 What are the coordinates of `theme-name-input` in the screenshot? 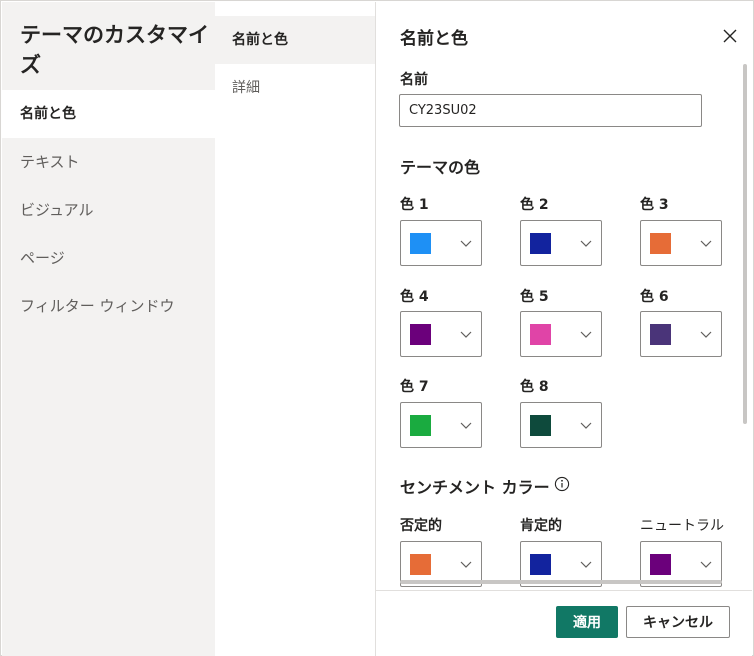 It's located at (550, 110).